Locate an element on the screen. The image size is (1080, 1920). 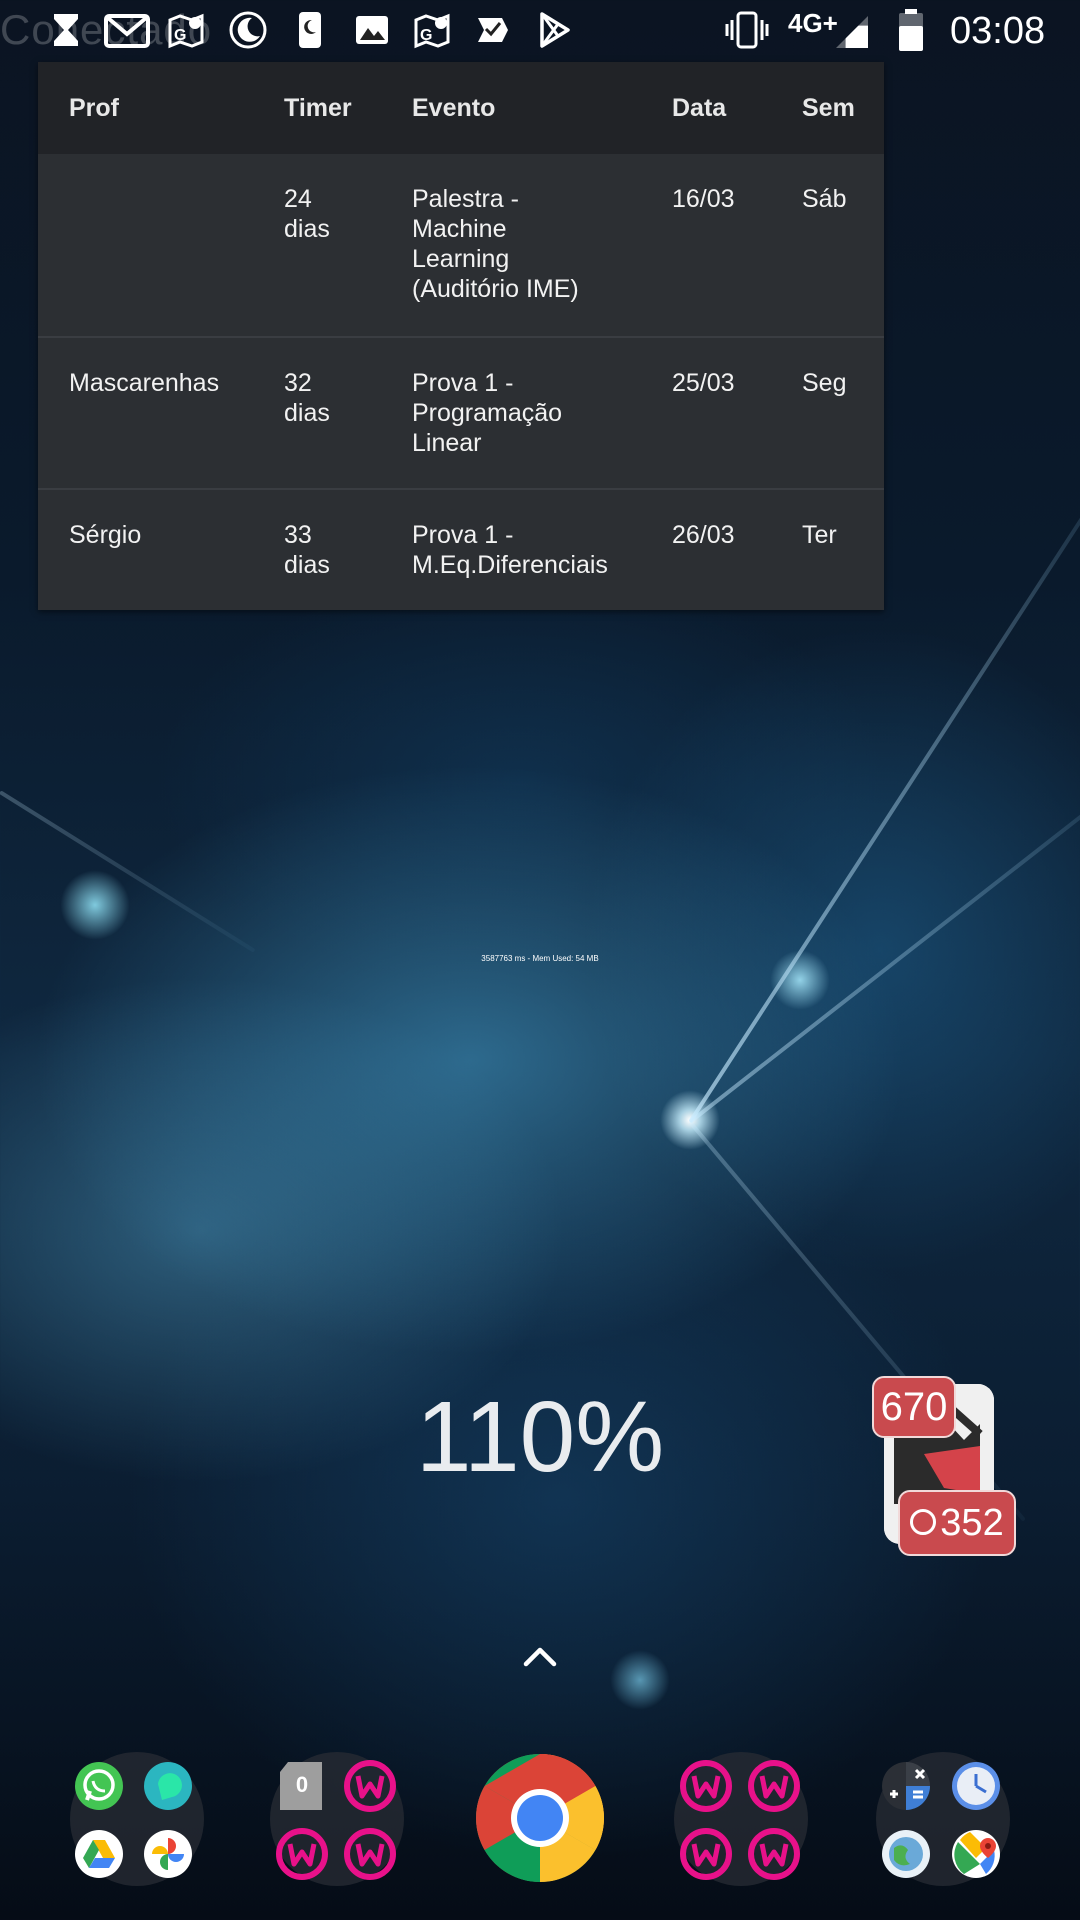
chrome-icon is located at coordinates (540, 1818).